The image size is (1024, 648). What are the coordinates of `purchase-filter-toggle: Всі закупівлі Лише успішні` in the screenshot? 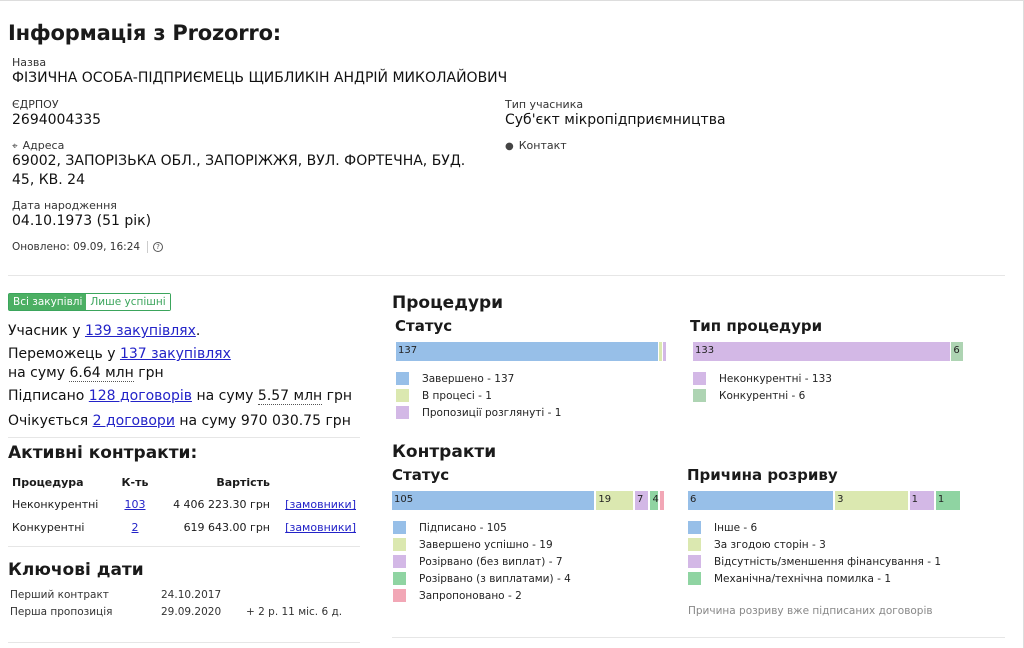 It's located at (89, 302).